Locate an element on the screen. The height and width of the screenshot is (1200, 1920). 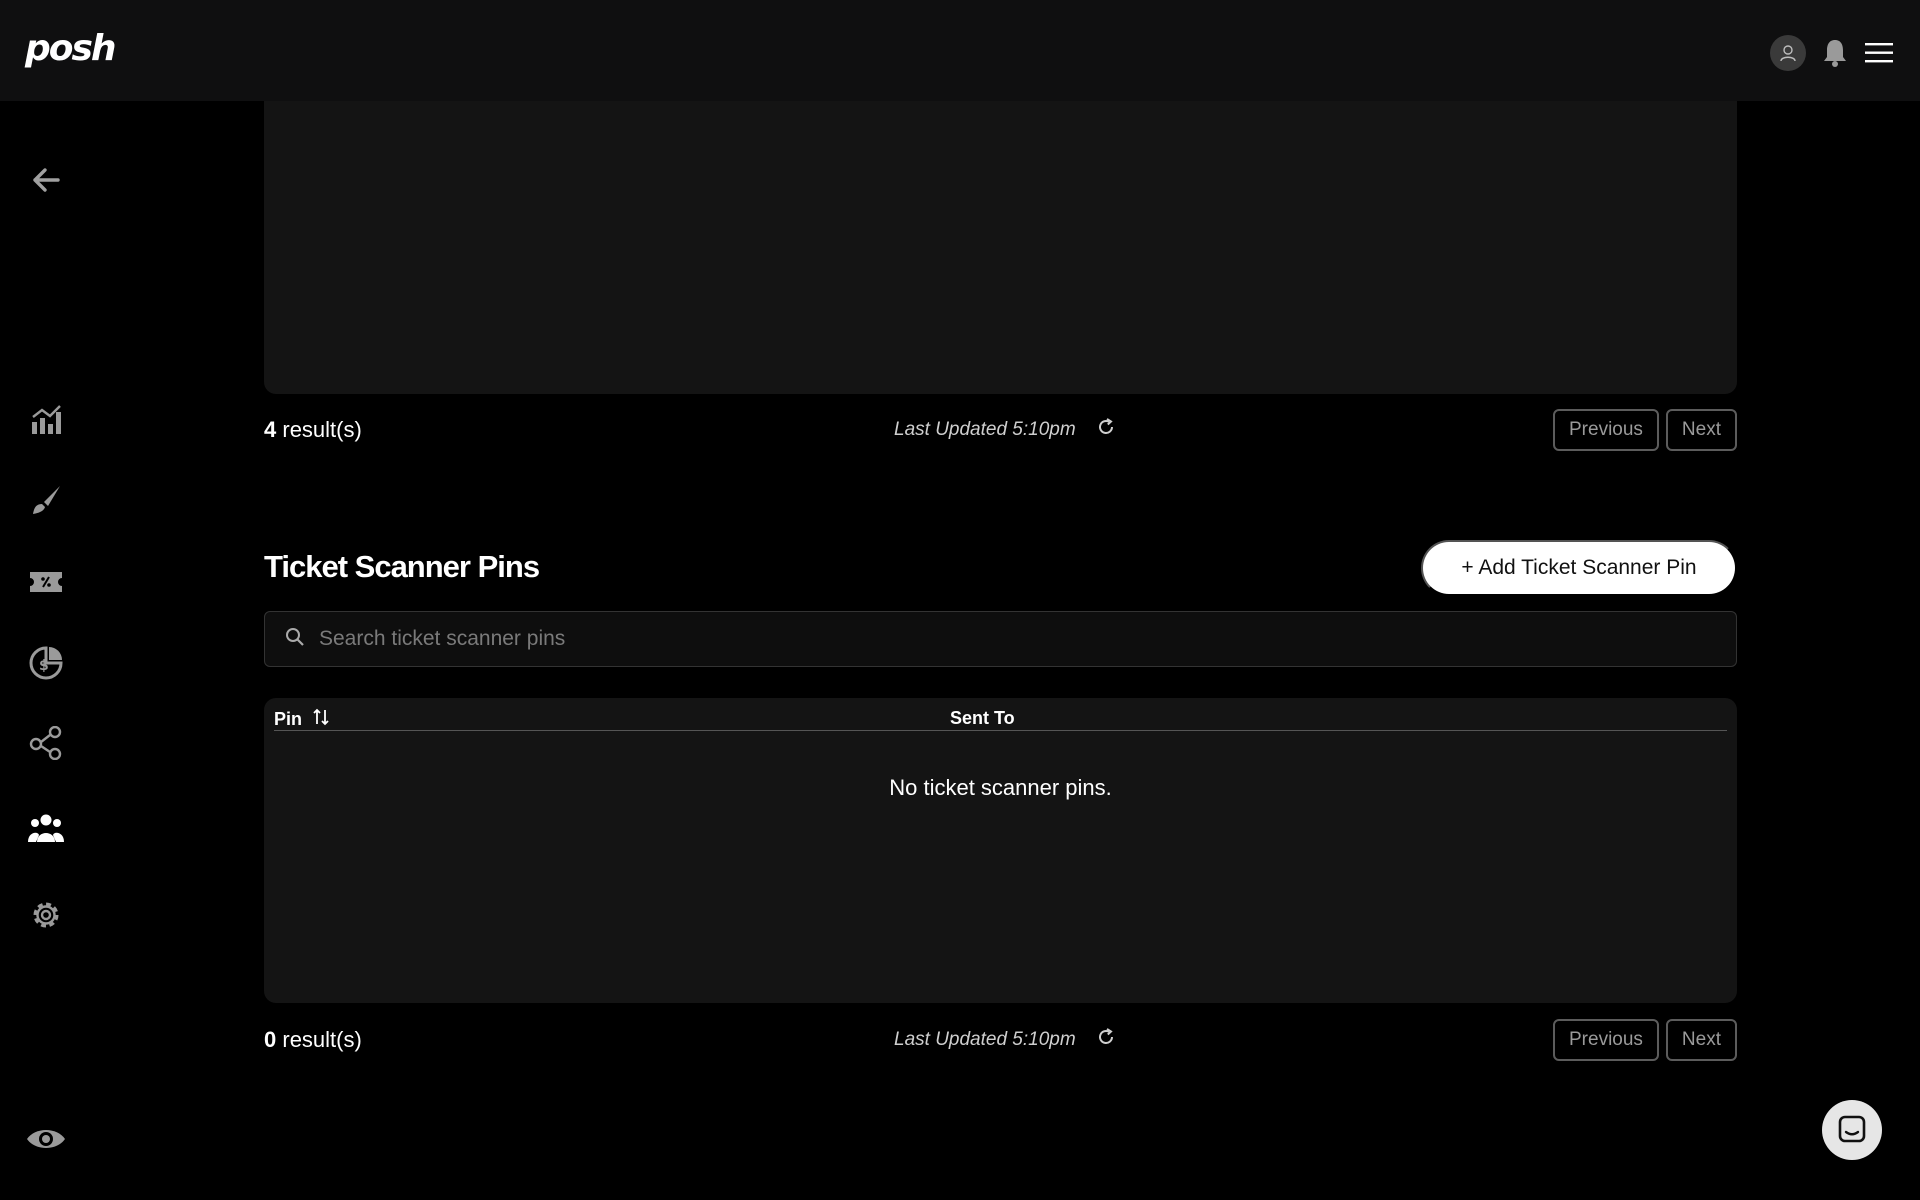
add-ticket-scanner-pin-button: + Add Ticket Scanner Pin is located at coordinates (1579, 568).